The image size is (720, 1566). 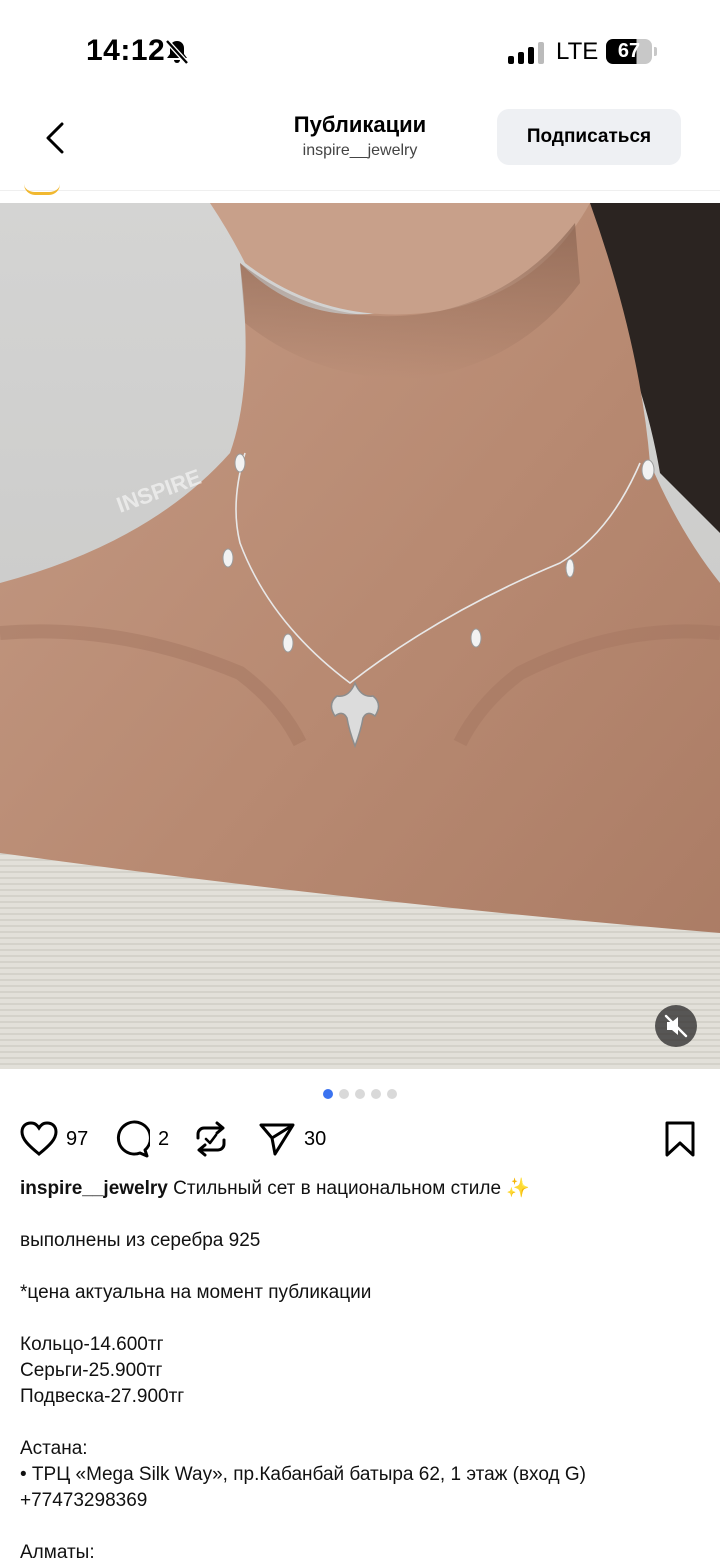 I want to click on likes-count: 97, so click(x=77, y=1138).